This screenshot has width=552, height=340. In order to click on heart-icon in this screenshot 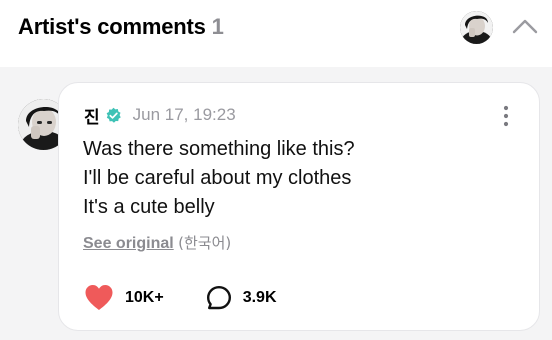, I will do `click(99, 297)`.